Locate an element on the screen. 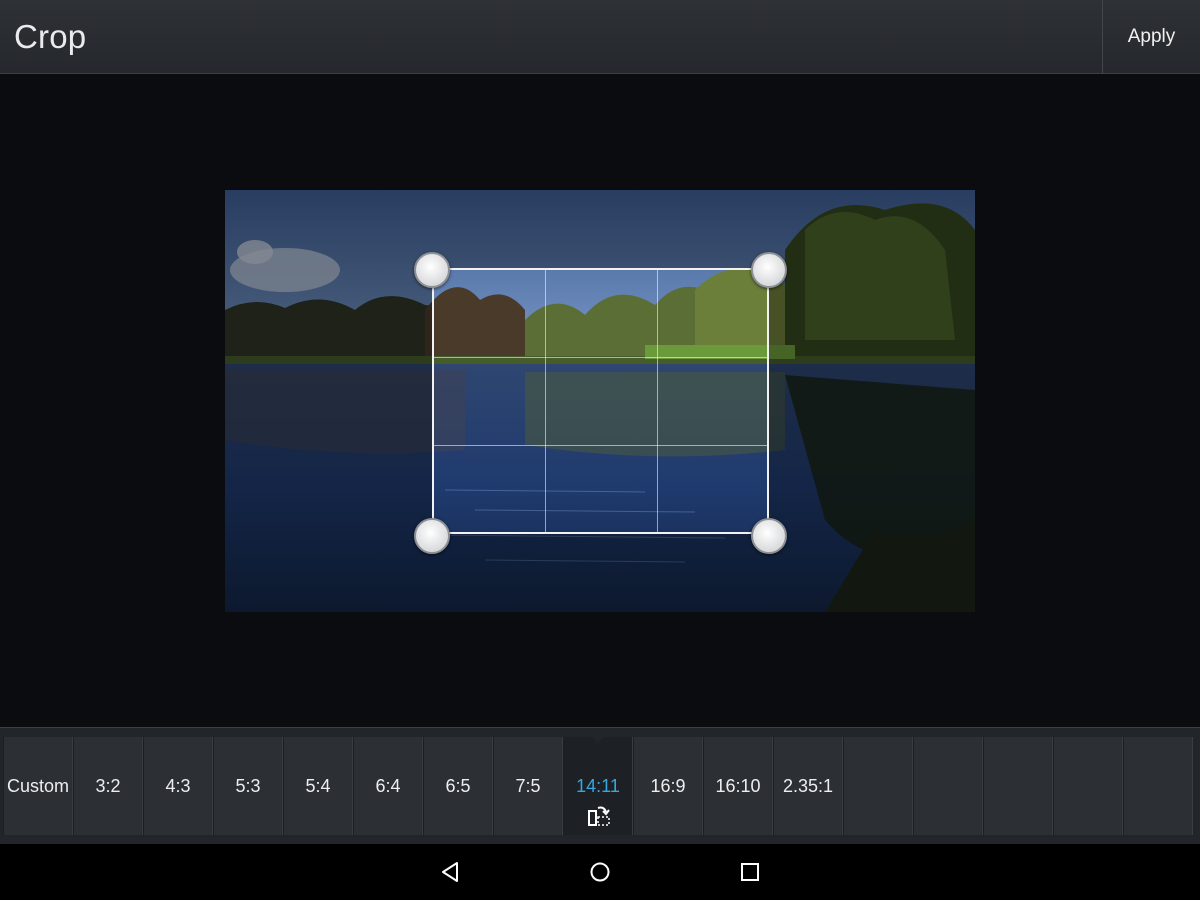 The height and width of the screenshot is (900, 1200). ratio-label: 7:5 is located at coordinates (528, 785).